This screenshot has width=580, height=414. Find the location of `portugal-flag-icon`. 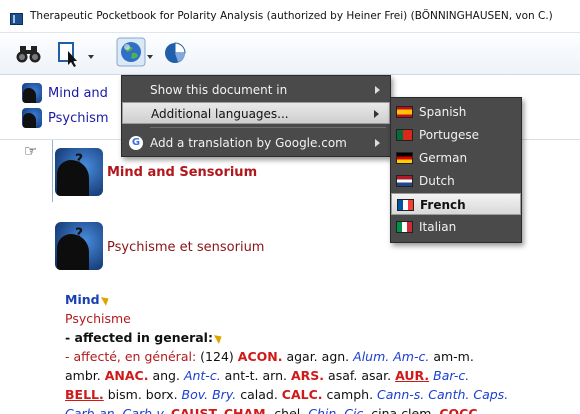

portugal-flag-icon is located at coordinates (404, 135).